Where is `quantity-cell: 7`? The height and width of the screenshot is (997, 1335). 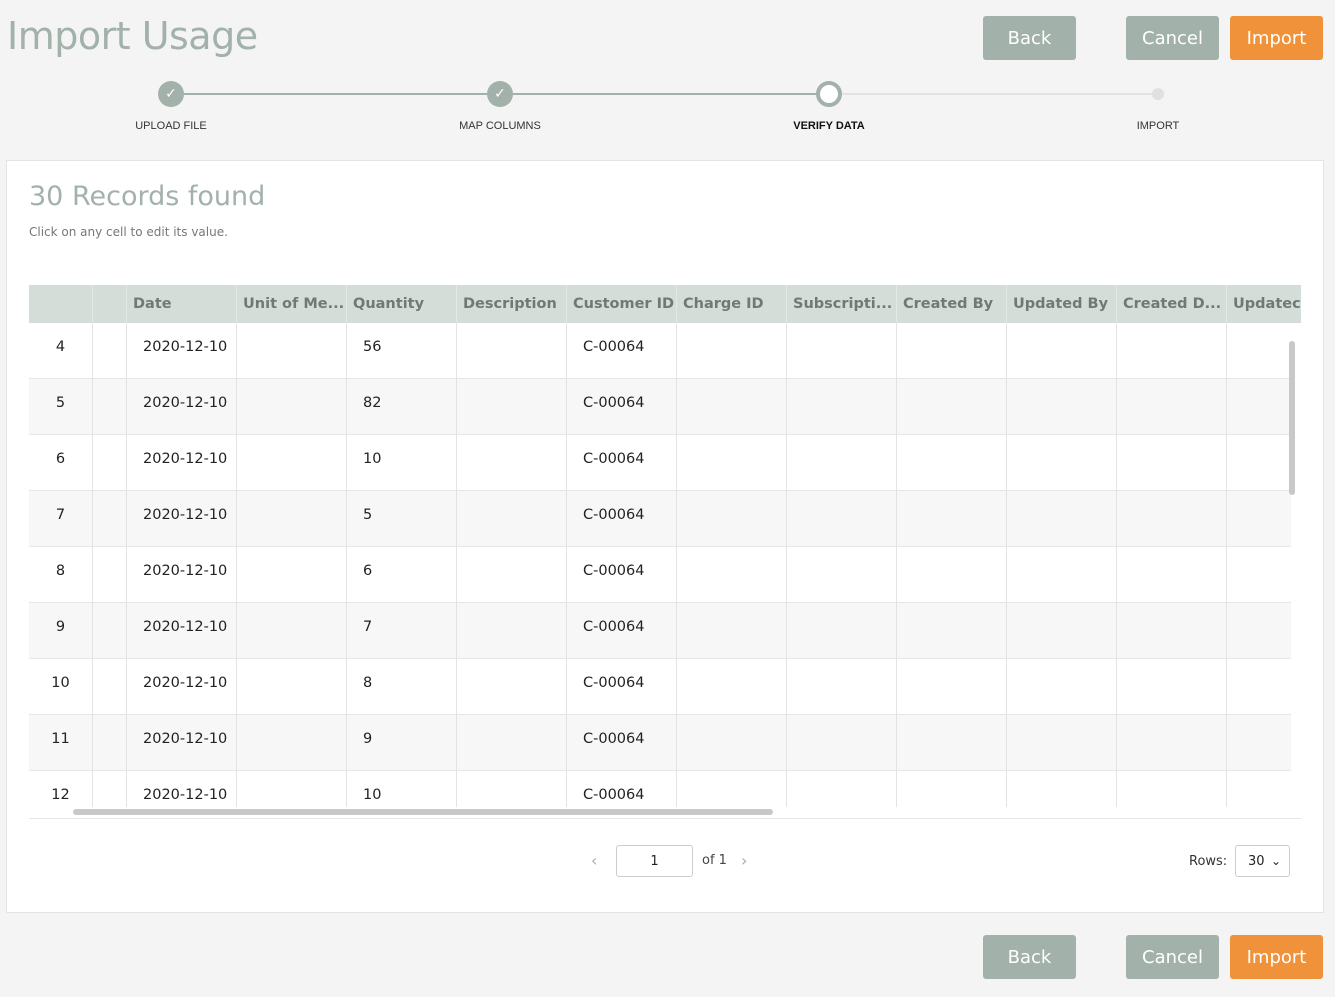 quantity-cell: 7 is located at coordinates (402, 631).